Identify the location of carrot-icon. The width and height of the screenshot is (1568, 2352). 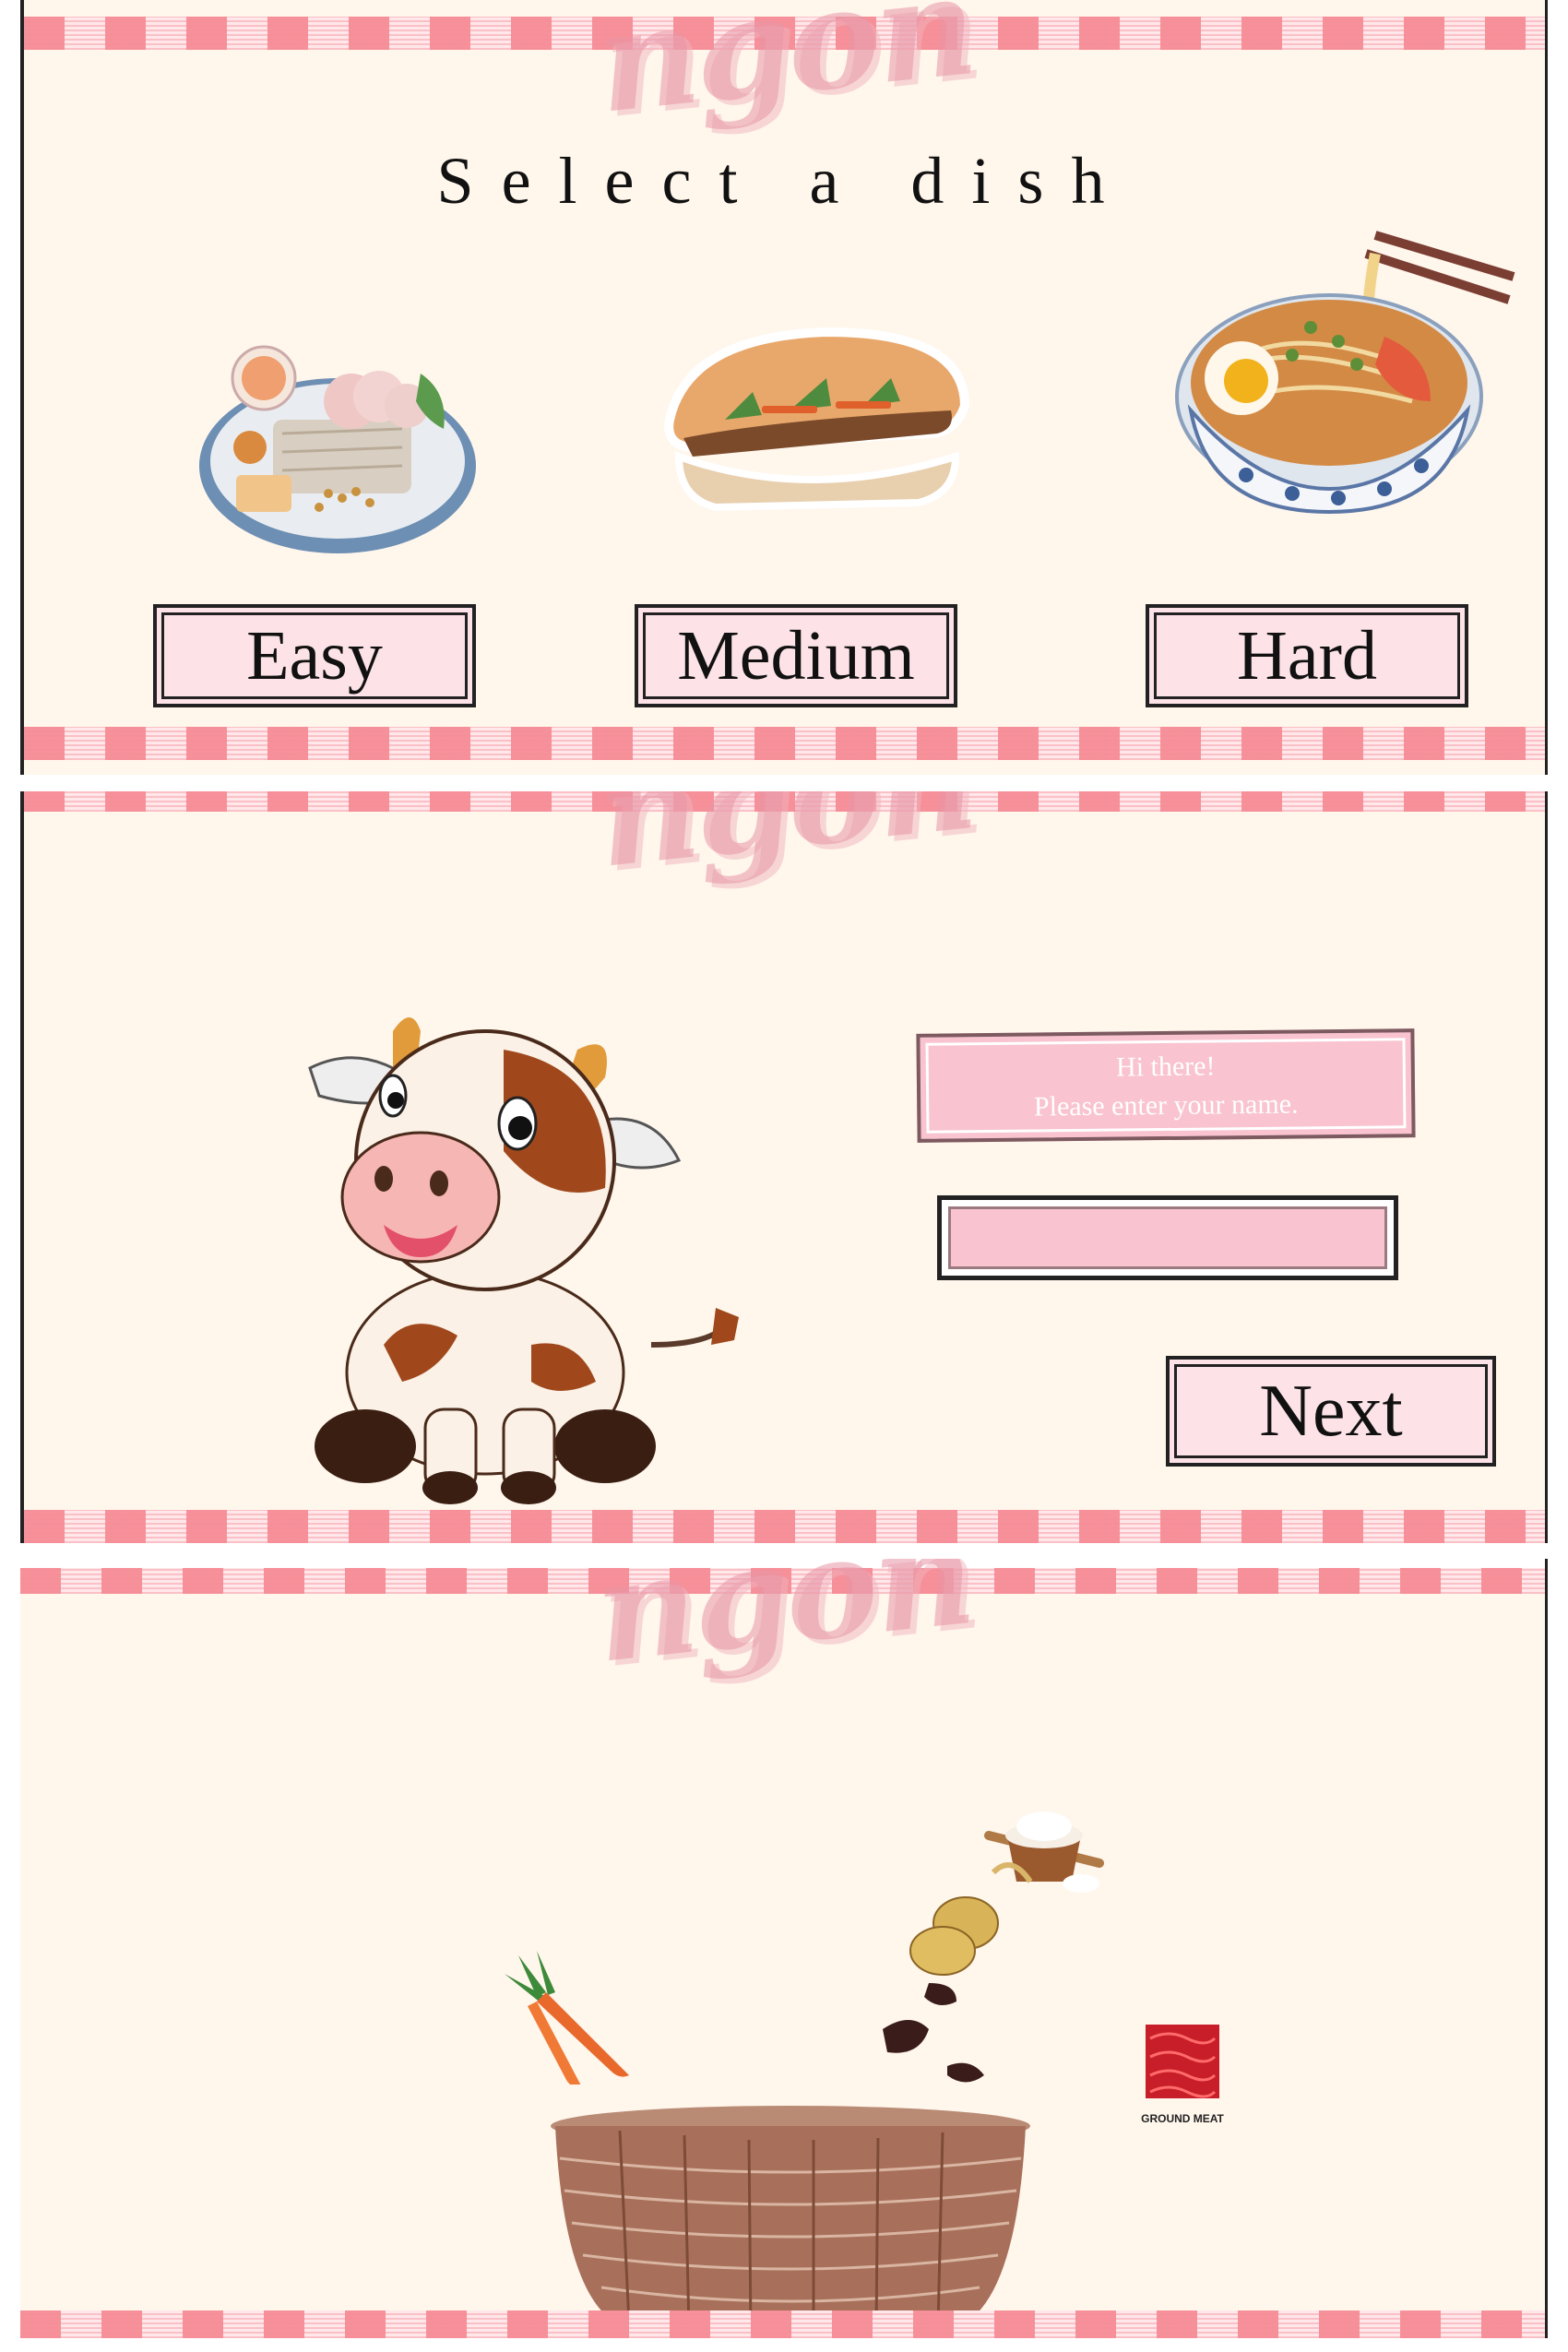
(573, 2015).